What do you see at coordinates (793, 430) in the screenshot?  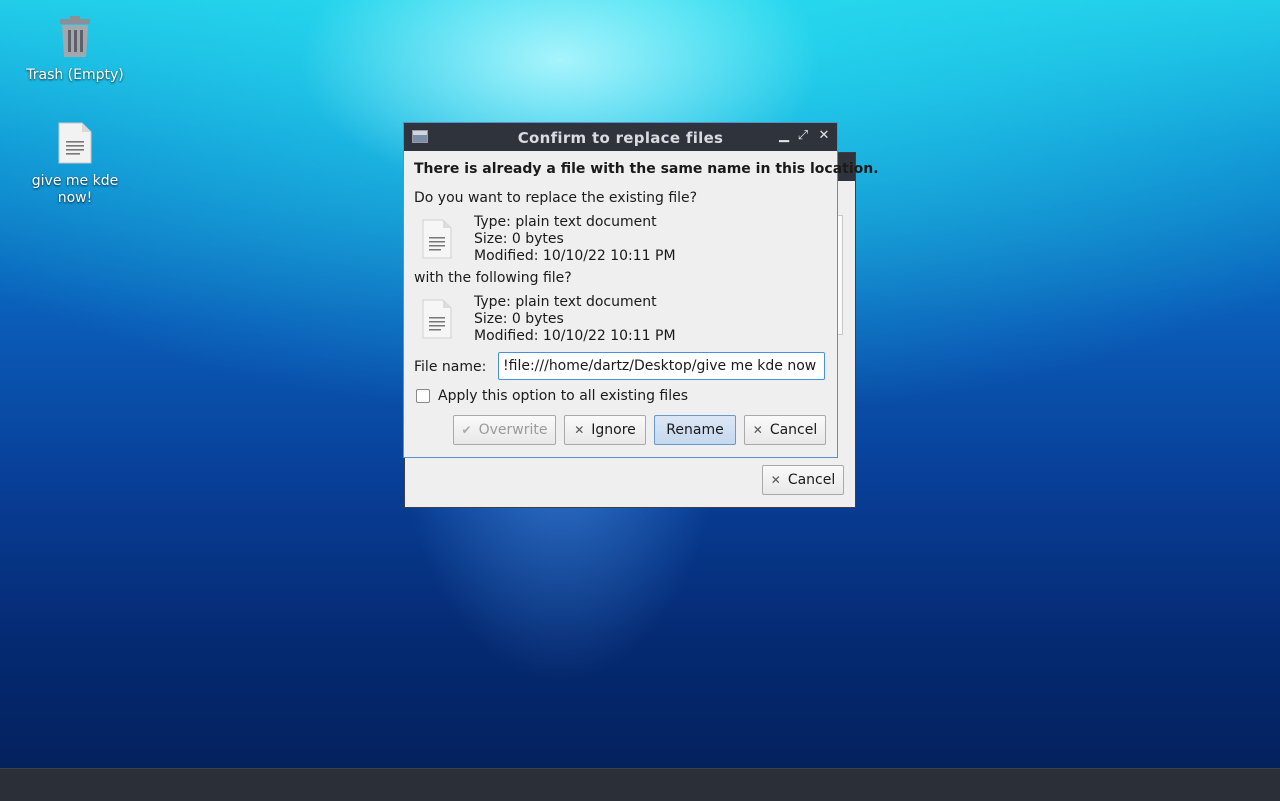 I see `cancel-label: Cancel` at bounding box center [793, 430].